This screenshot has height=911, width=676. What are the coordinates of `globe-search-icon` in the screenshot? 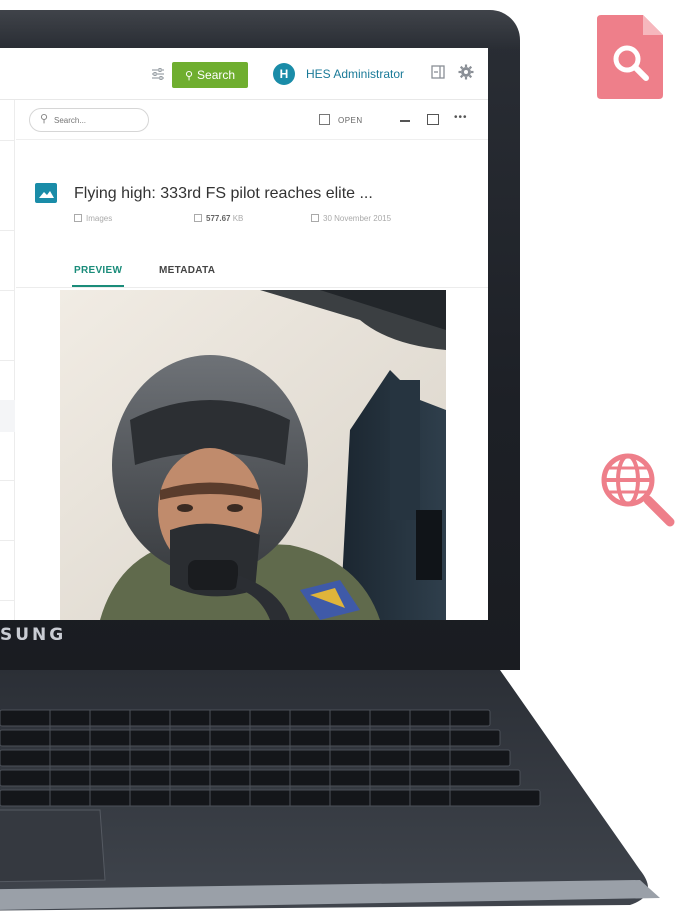 It's located at (638, 490).